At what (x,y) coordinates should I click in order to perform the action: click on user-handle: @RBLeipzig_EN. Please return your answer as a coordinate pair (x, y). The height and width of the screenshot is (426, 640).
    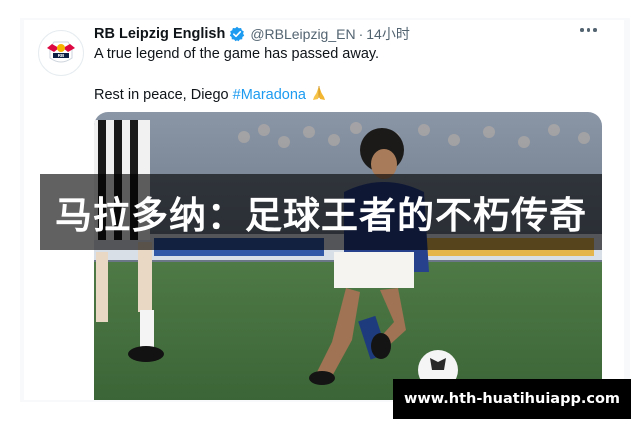
    Looking at the image, I should click on (302, 34).